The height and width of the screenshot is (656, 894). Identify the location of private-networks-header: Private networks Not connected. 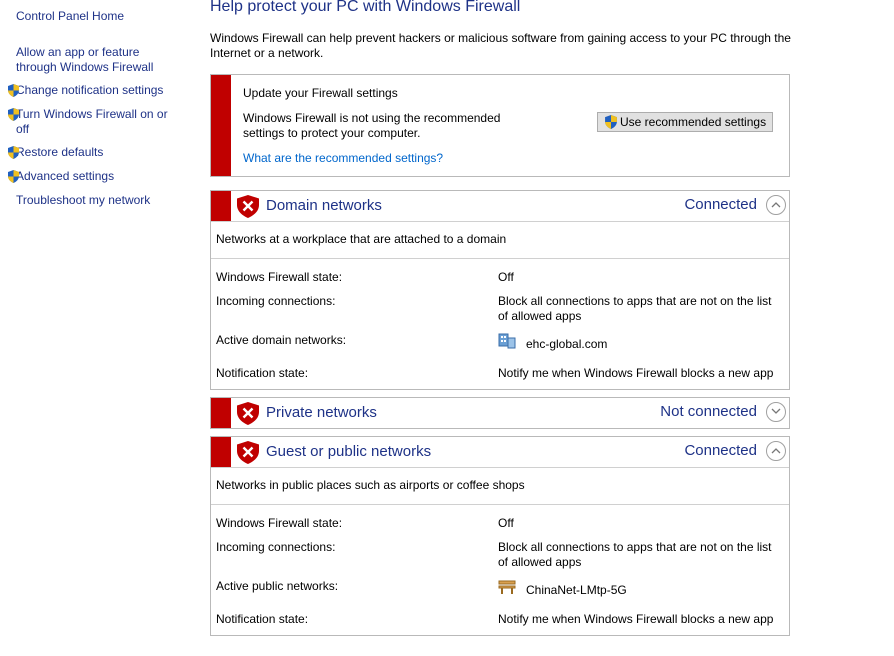
(500, 413).